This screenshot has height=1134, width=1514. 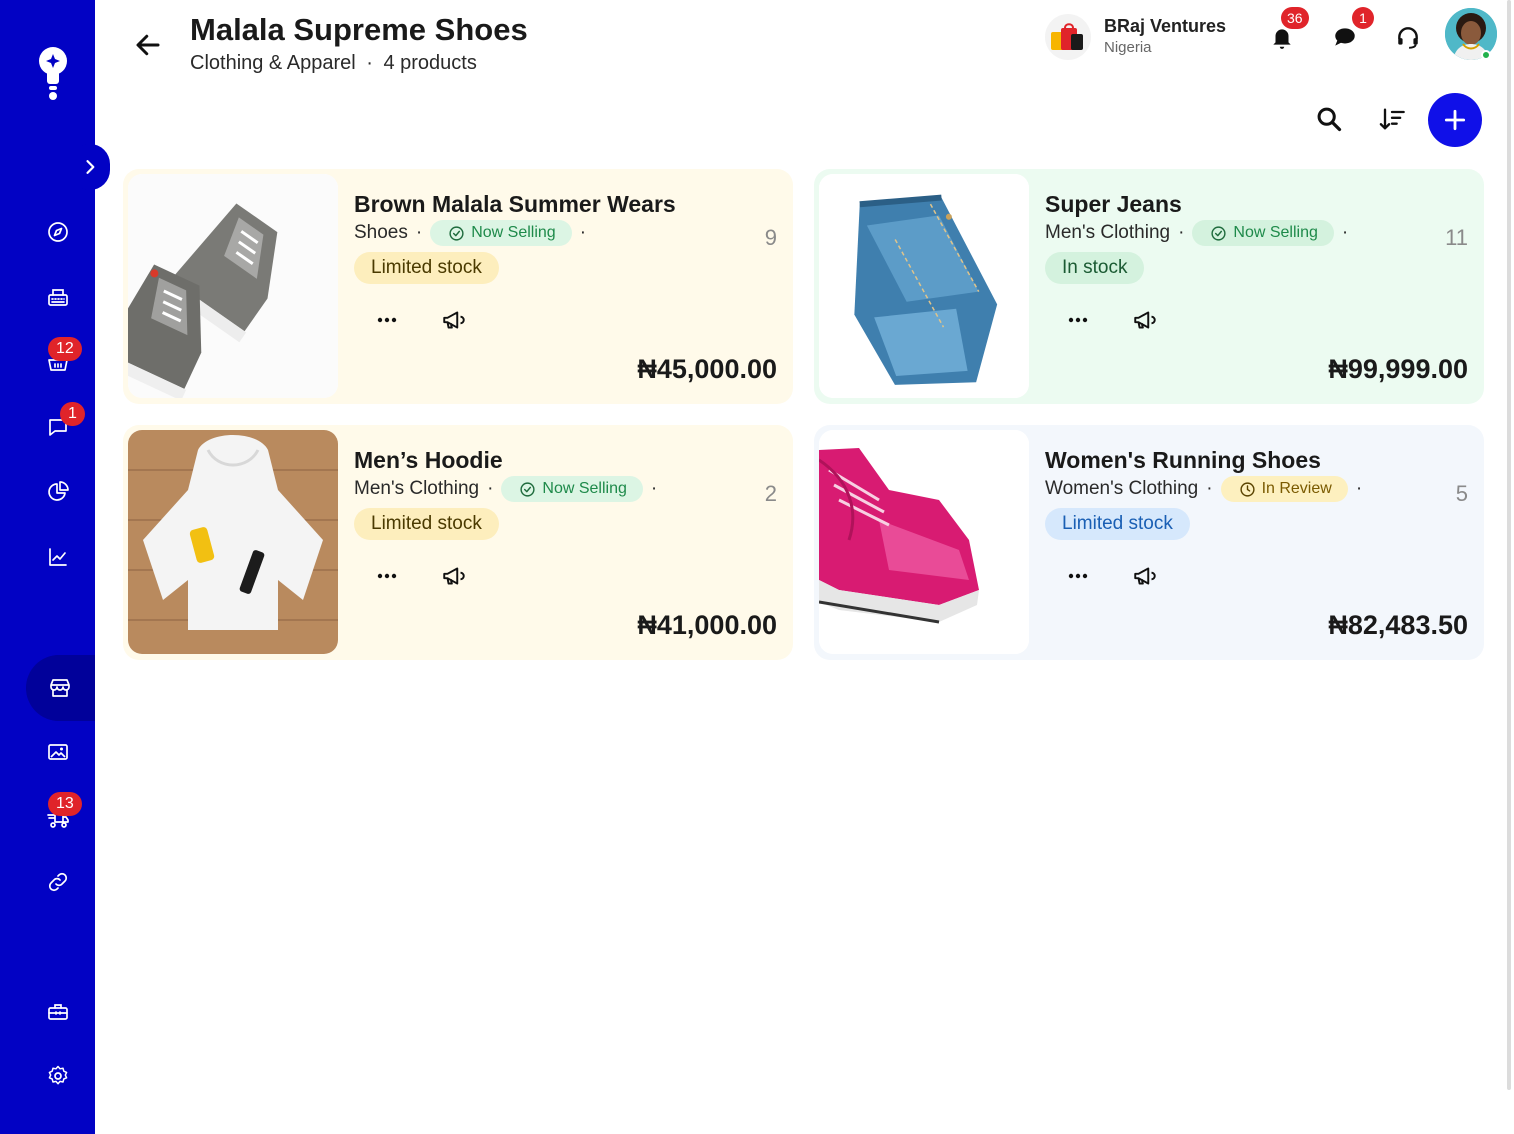 I want to click on product-name: Brown Malala Summer Wears, so click(x=515, y=204).